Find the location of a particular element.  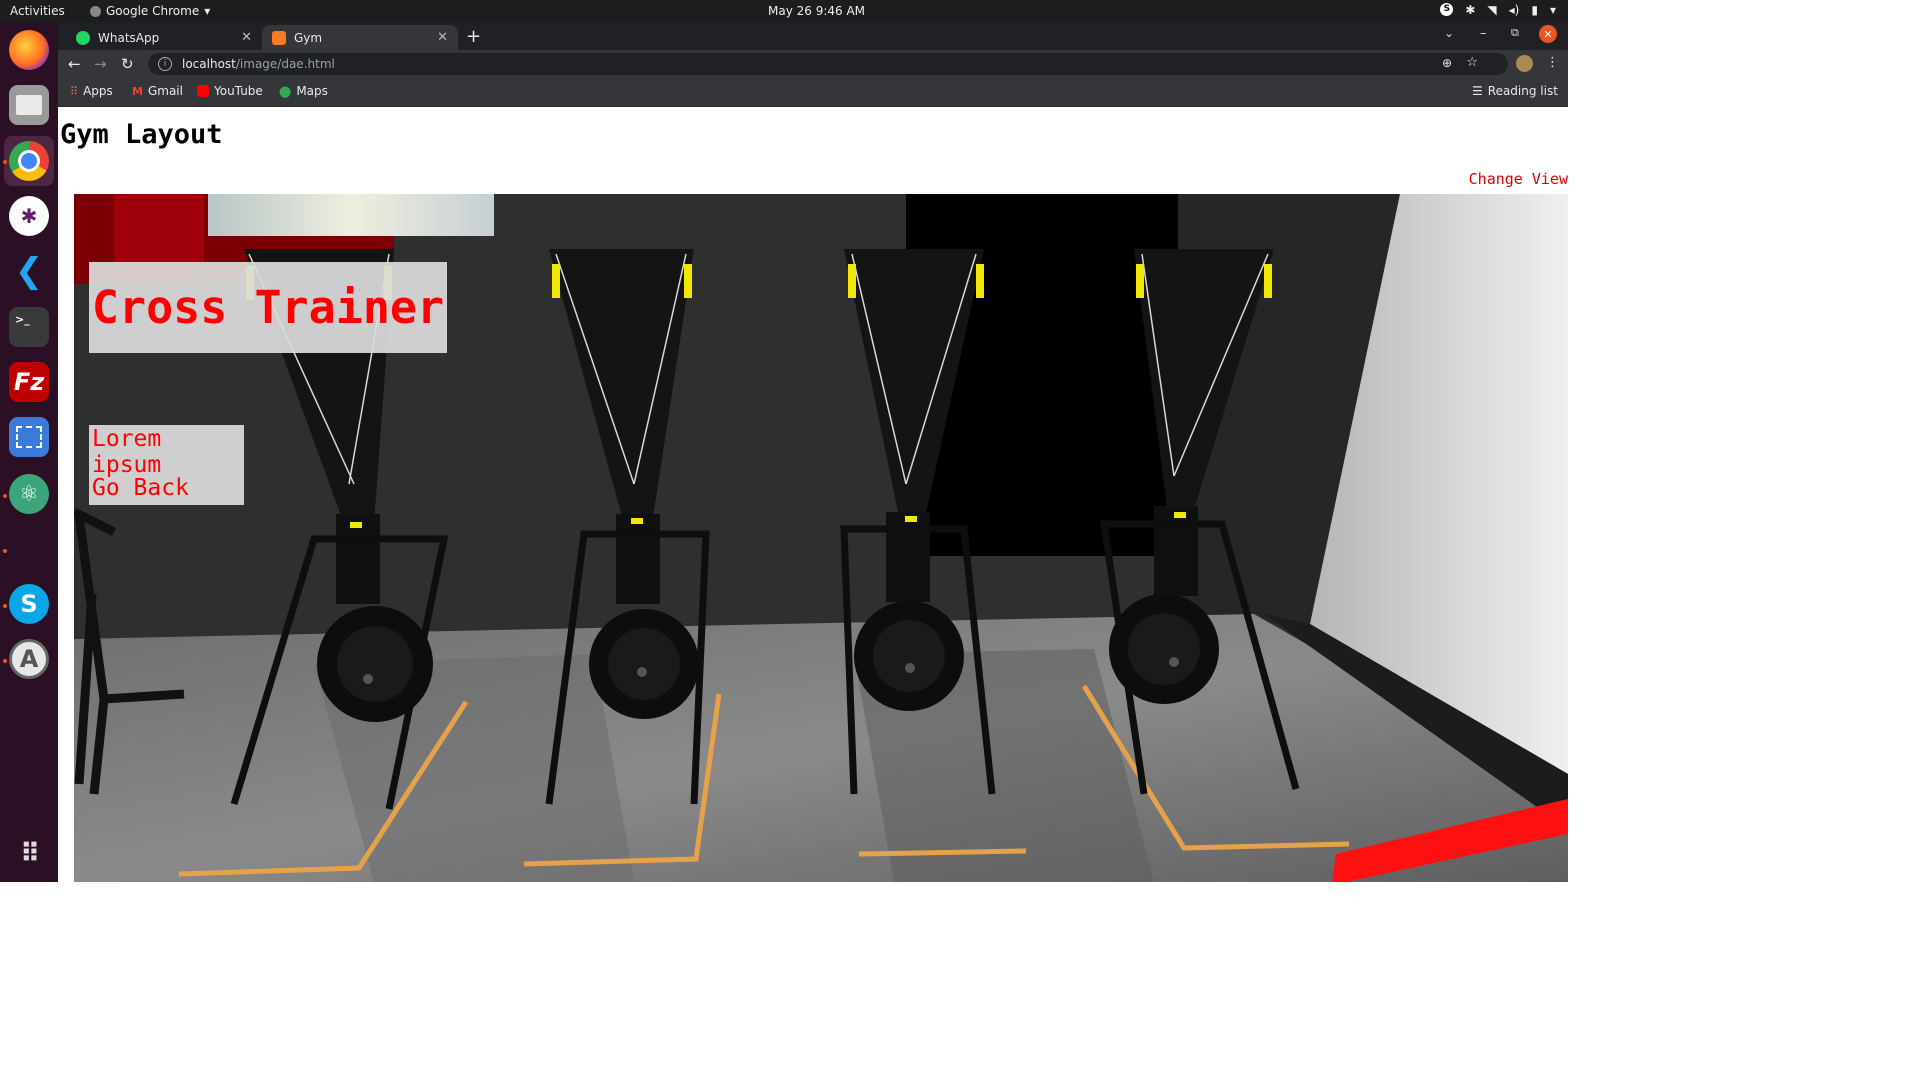

whatsapp-icon is located at coordinates (83, 37).